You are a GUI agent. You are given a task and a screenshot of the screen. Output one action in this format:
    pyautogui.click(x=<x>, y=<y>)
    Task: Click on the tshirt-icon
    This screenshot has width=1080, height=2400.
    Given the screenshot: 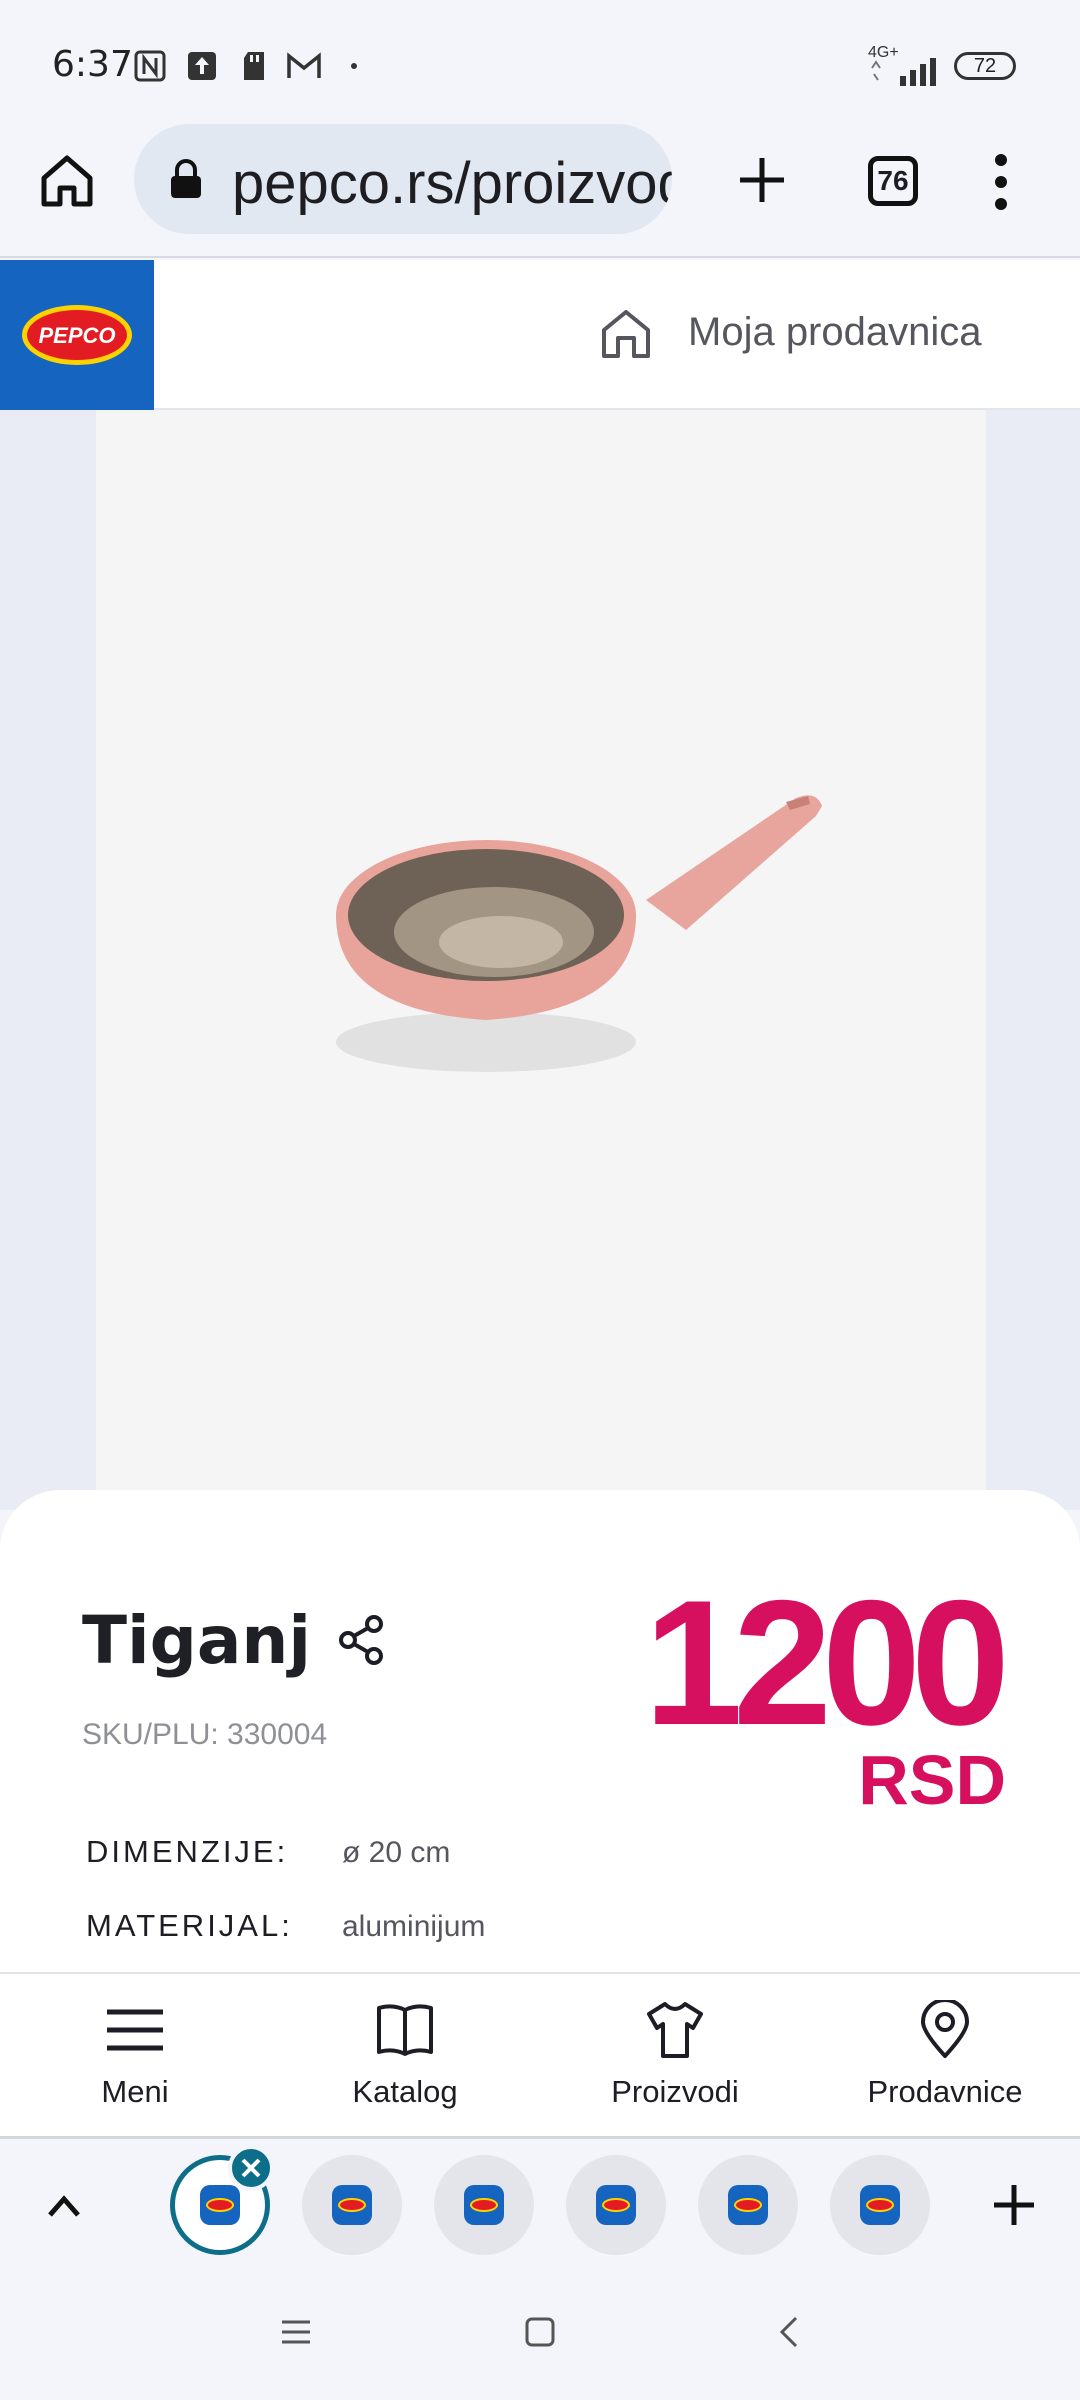 What is the action you would take?
    pyautogui.click(x=675, y=2030)
    